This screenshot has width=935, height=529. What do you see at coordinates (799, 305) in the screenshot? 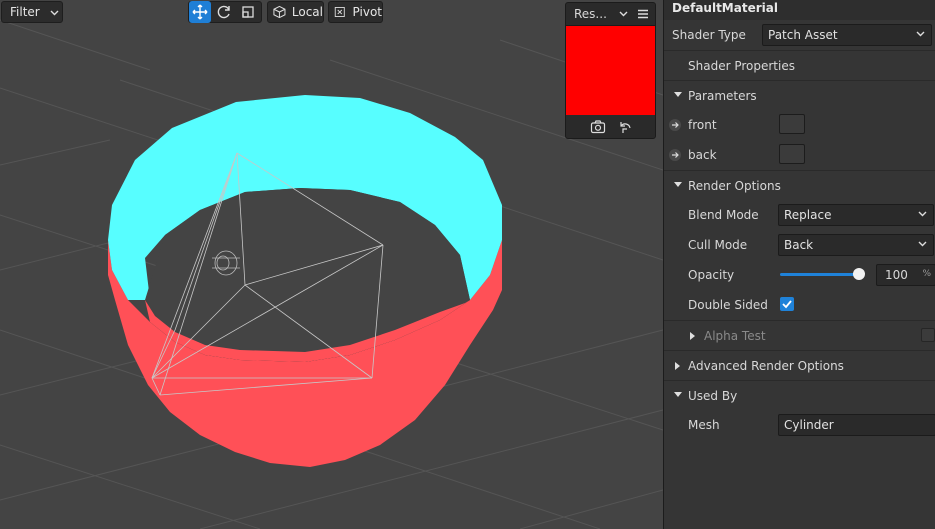
I see `double-sided-row: Double Sided` at bounding box center [799, 305].